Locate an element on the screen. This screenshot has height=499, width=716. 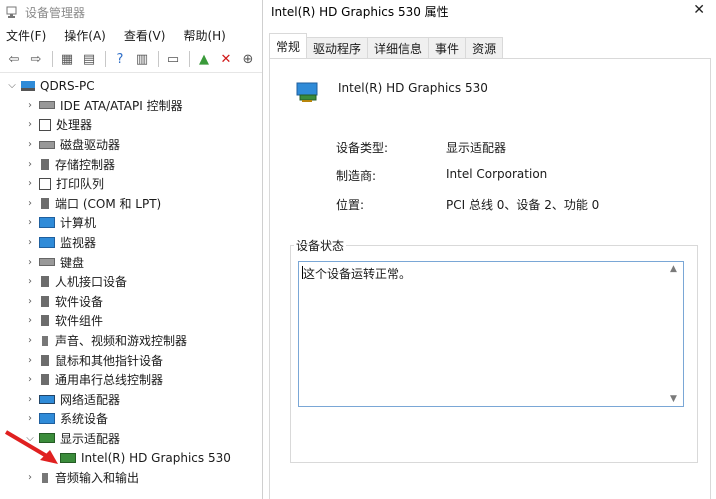
menu-action: 操作(A) is located at coordinates (85, 35).